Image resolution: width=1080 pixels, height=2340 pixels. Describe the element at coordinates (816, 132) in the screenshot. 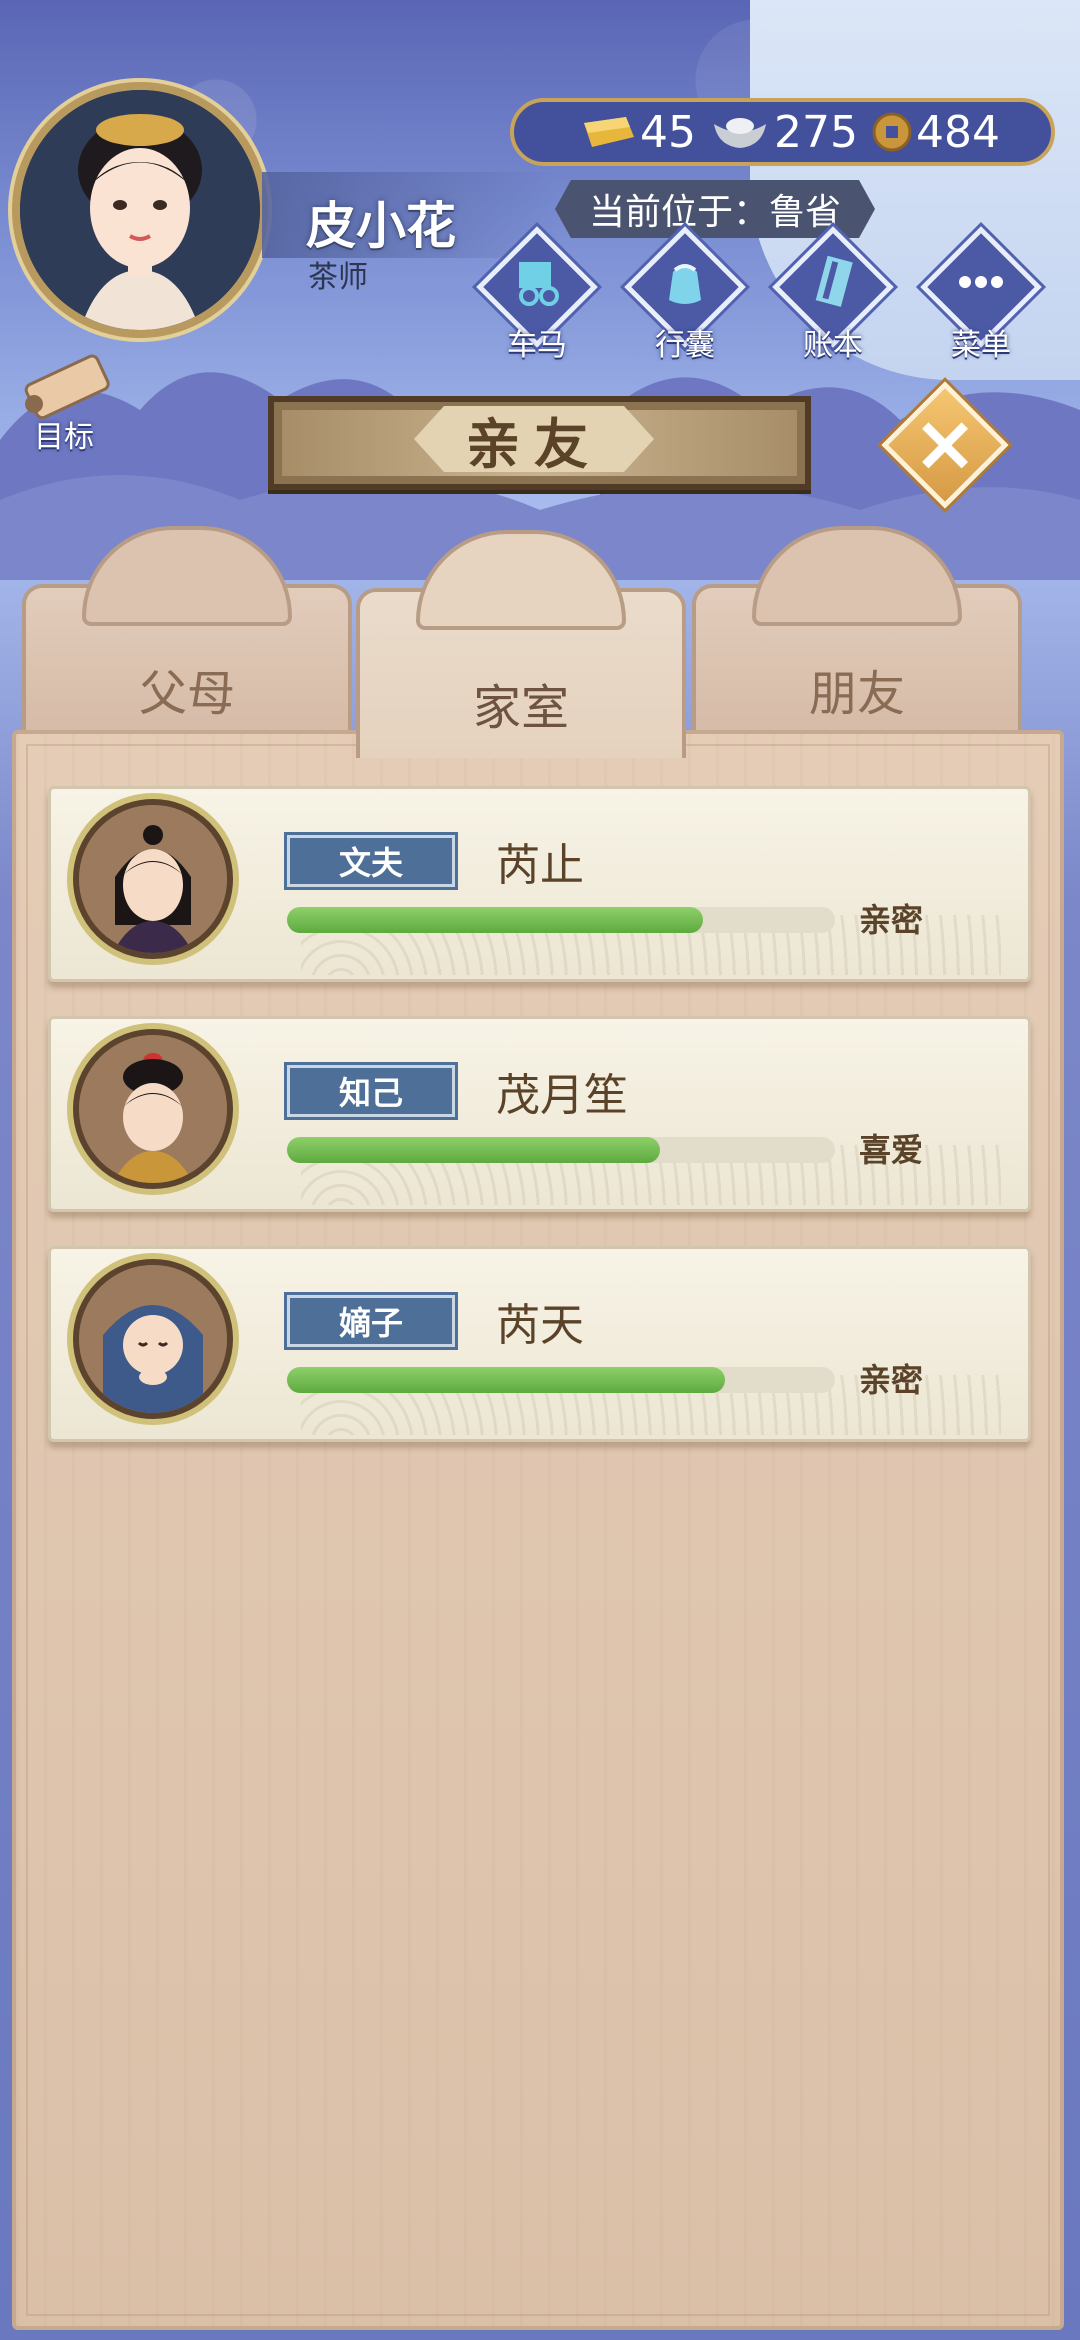

I see `silver-amount: 275` at that location.